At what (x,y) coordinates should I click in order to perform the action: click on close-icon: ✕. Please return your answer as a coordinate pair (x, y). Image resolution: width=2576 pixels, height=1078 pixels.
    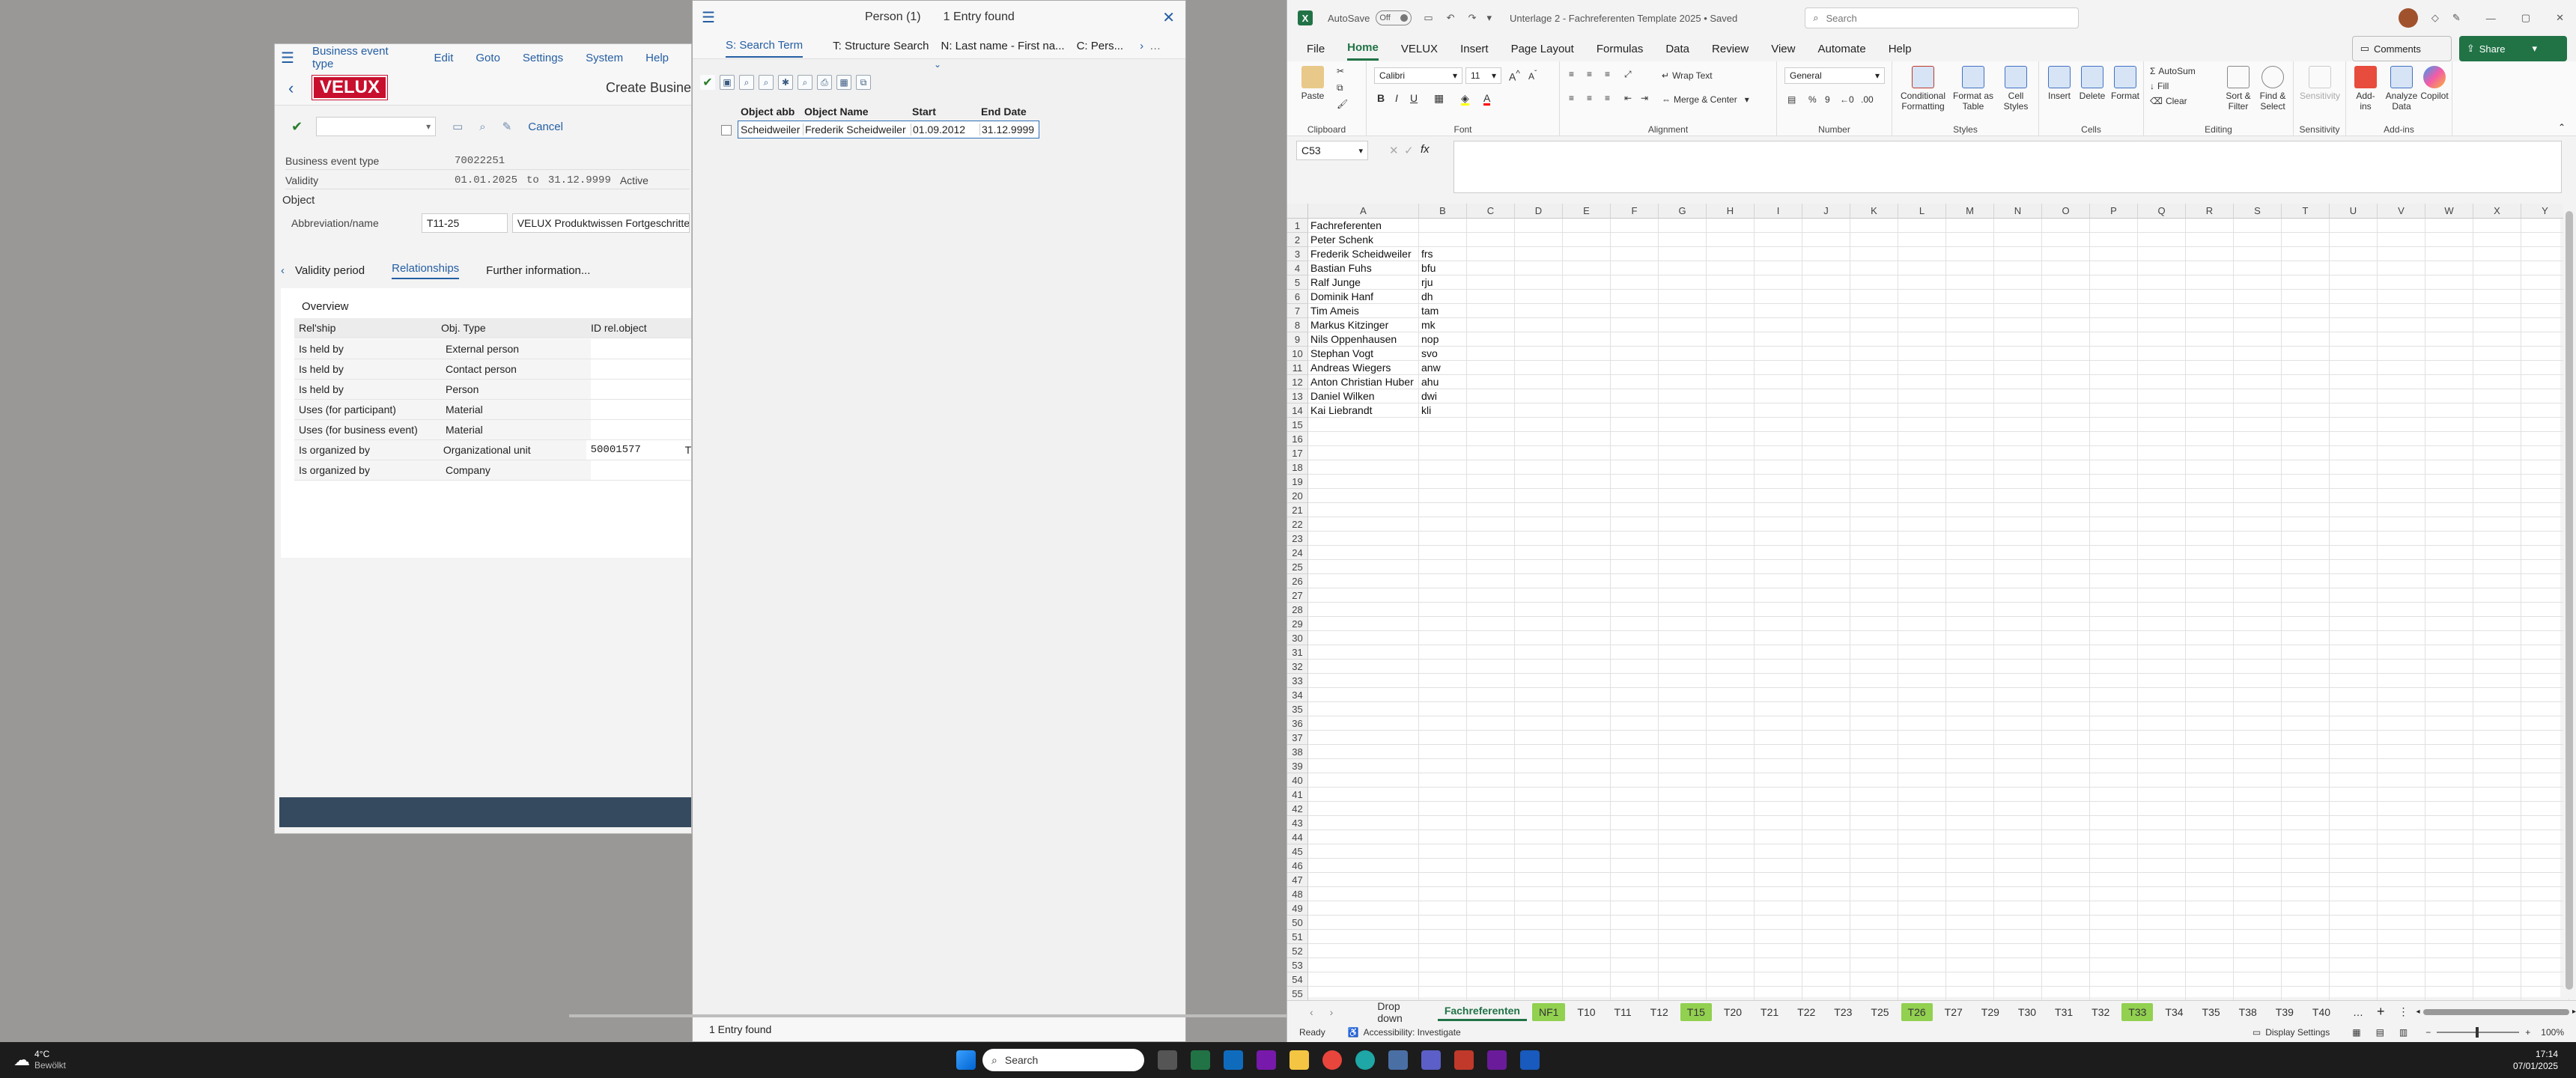
    Looking at the image, I should click on (2560, 18).